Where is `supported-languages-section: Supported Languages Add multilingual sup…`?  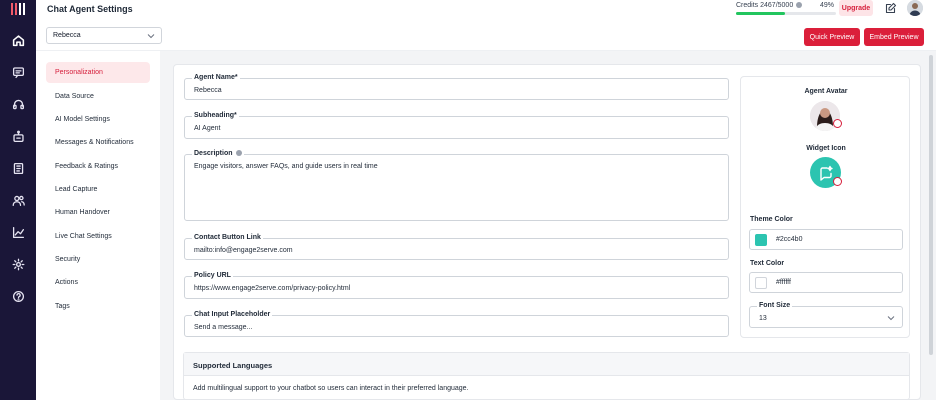
supported-languages-section: Supported Languages Add multilingual sup… is located at coordinates (546, 376).